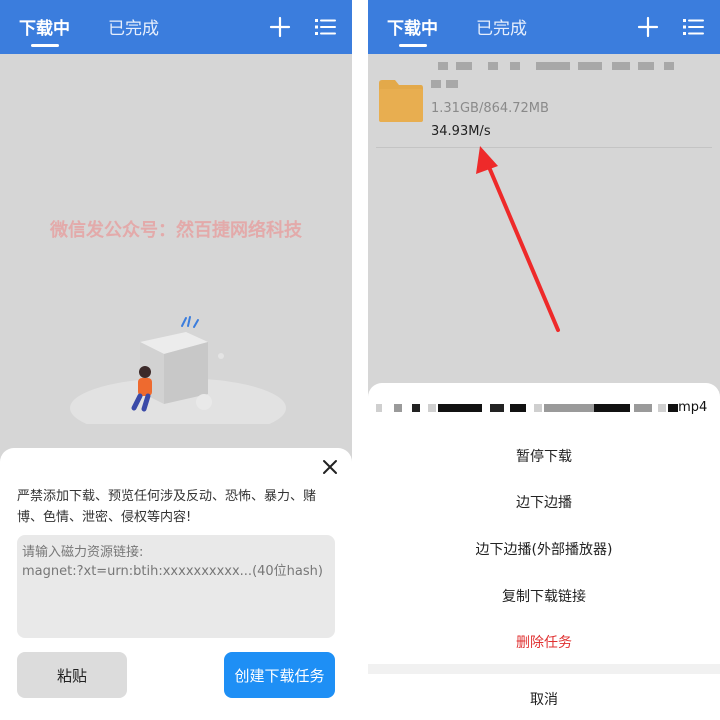  Describe the element at coordinates (544, 669) in the screenshot. I see `sheet-separator` at that location.